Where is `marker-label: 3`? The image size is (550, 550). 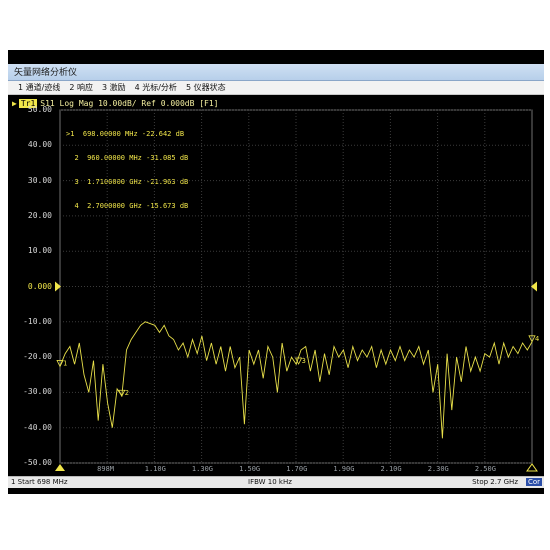 marker-label: 3 is located at coordinates (304, 361).